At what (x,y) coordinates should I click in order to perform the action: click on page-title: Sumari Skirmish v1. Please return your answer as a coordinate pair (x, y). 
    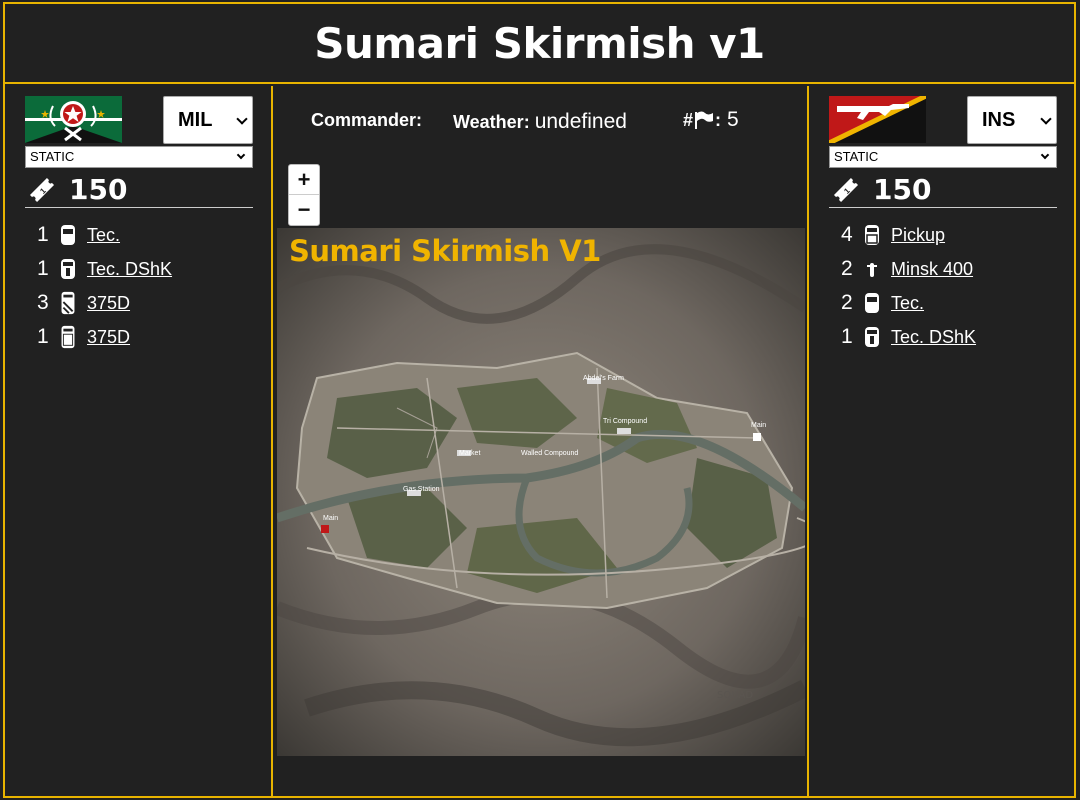
    Looking at the image, I should click on (539, 43).